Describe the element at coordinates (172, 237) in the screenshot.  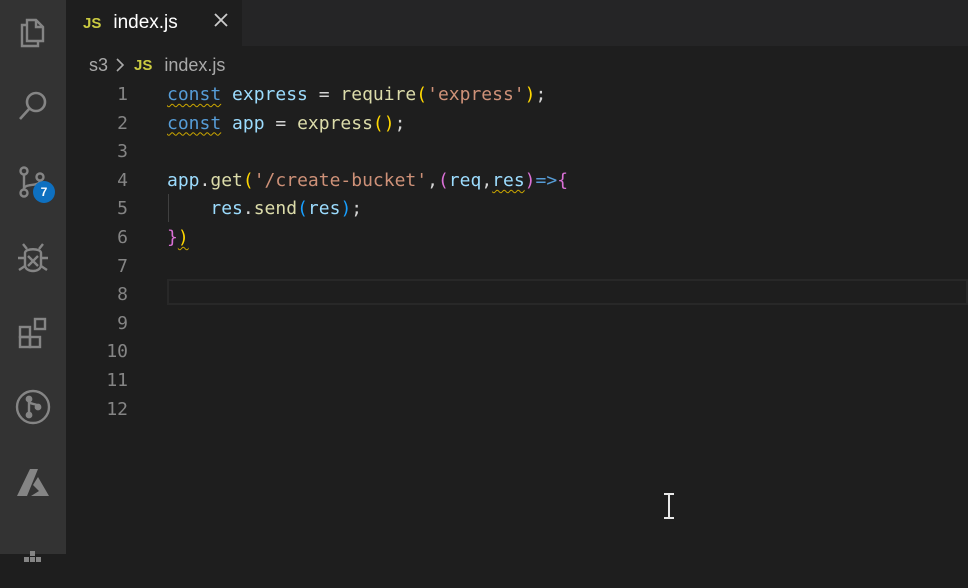
I see `code-token: }` at that location.